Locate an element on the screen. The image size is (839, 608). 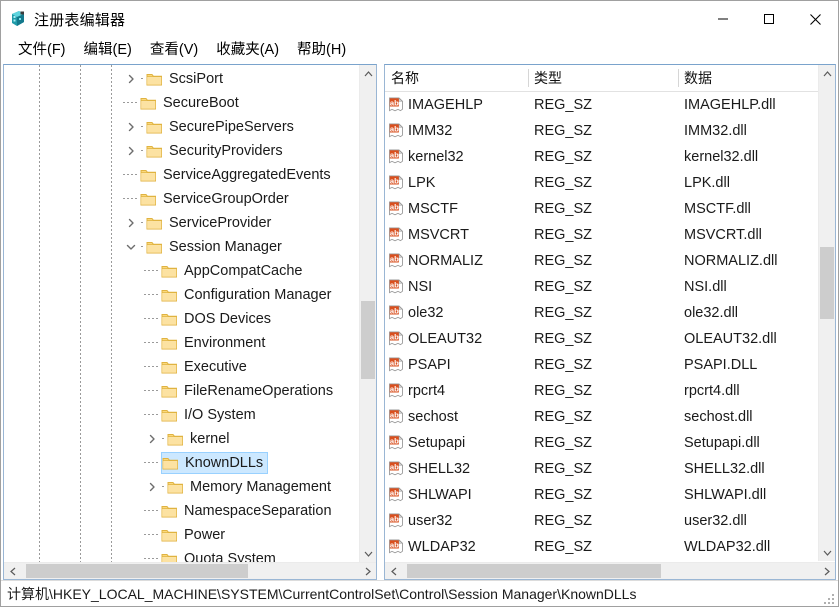
tree-node-namespaceseparation: NamespaceSeparation is located at coordinates (190, 511).